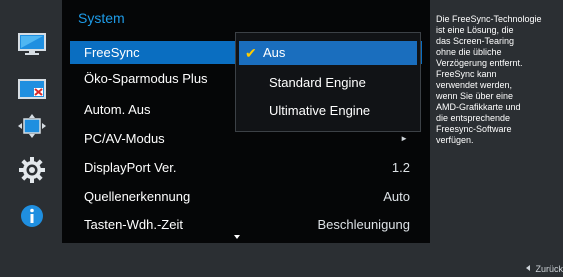 Image resolution: width=563 pixels, height=277 pixels. What do you see at coordinates (320, 110) in the screenshot?
I see `dropdown-option-label: Ultimative Engine` at bounding box center [320, 110].